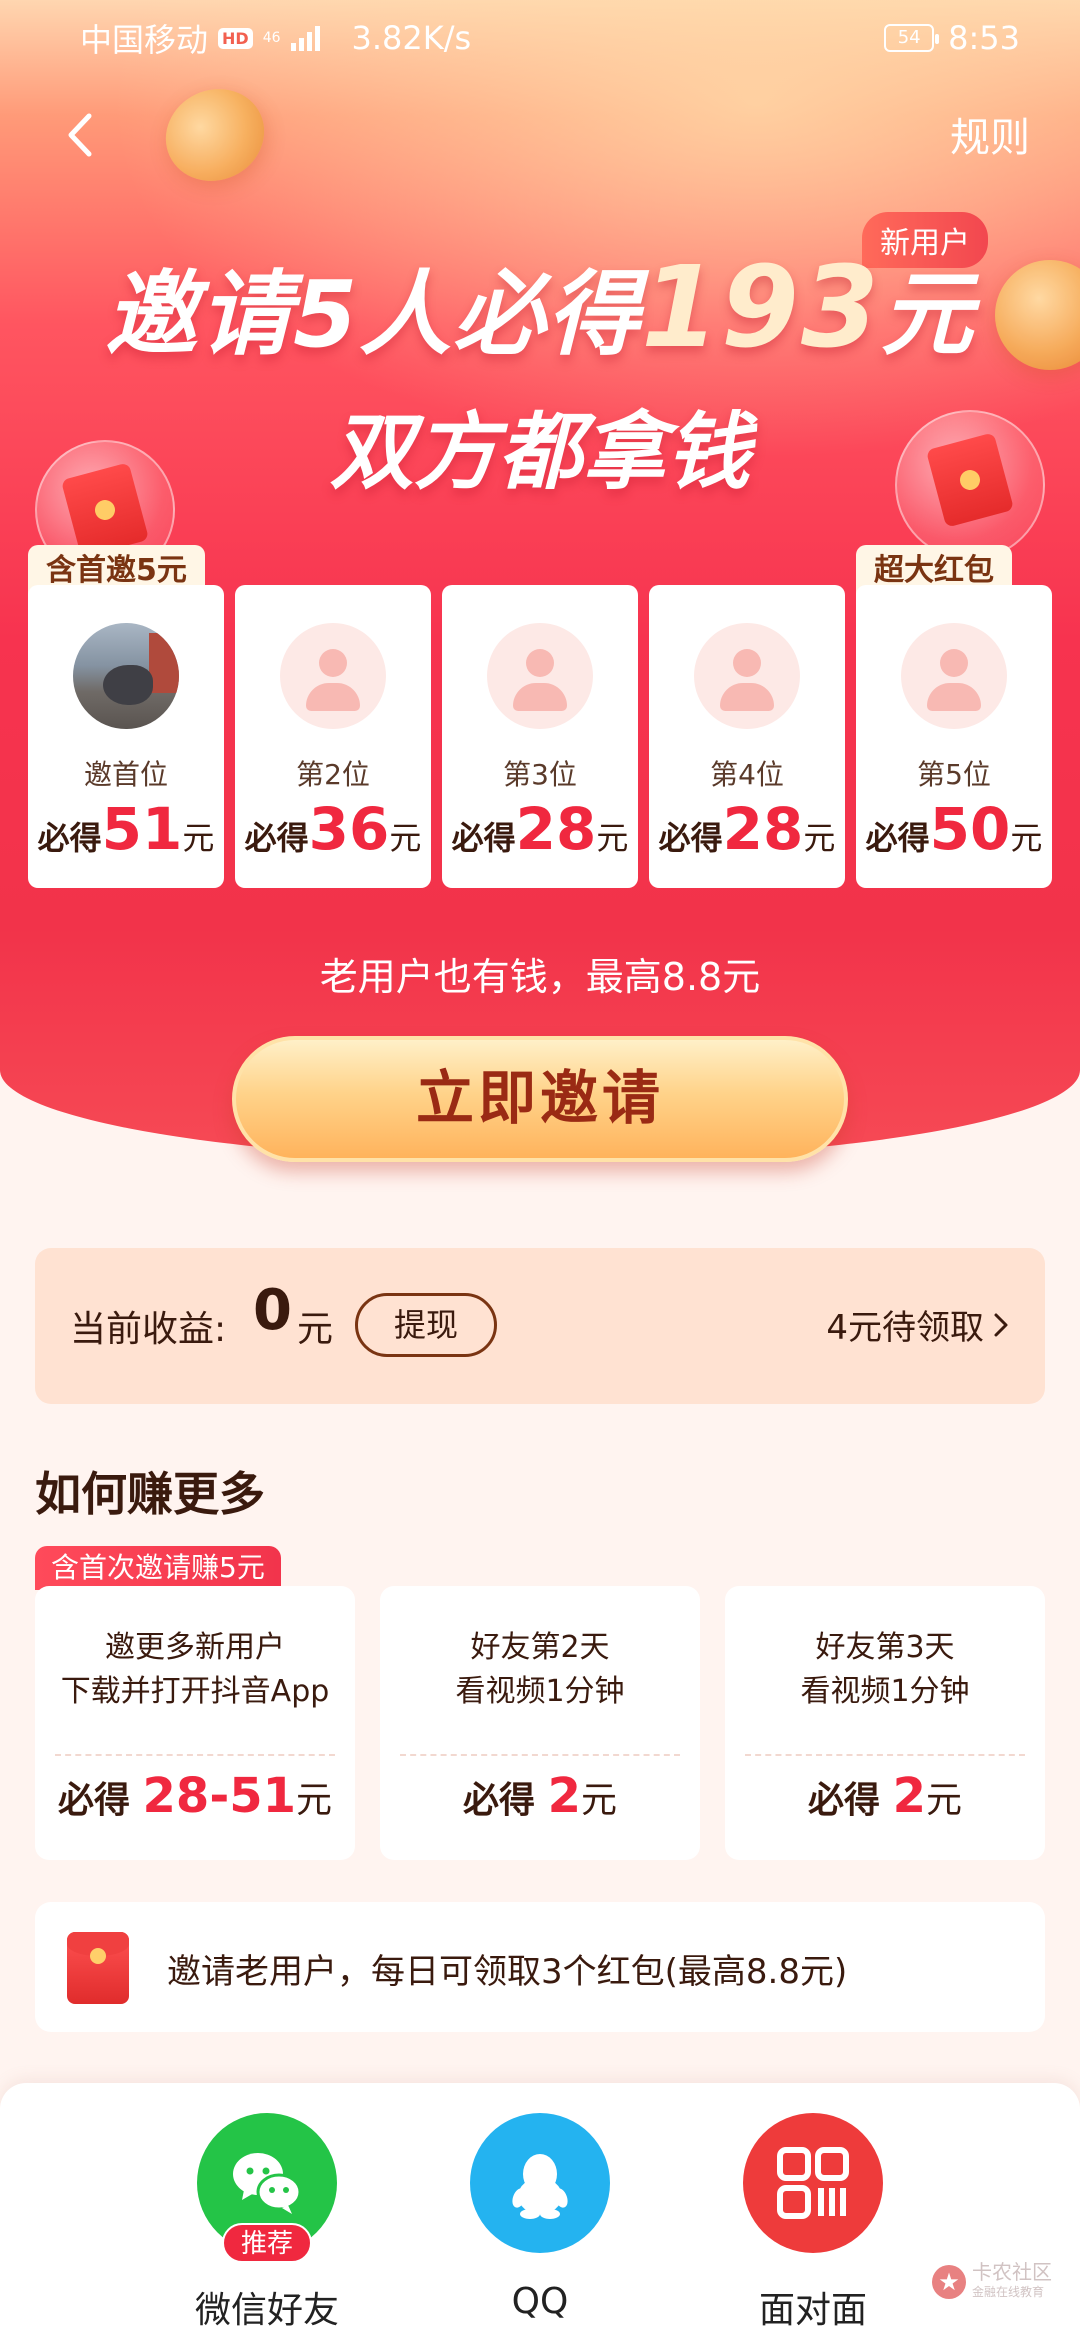  I want to click on watermark: ★ 卡农社区 金融在线教育, so click(992, 2282).